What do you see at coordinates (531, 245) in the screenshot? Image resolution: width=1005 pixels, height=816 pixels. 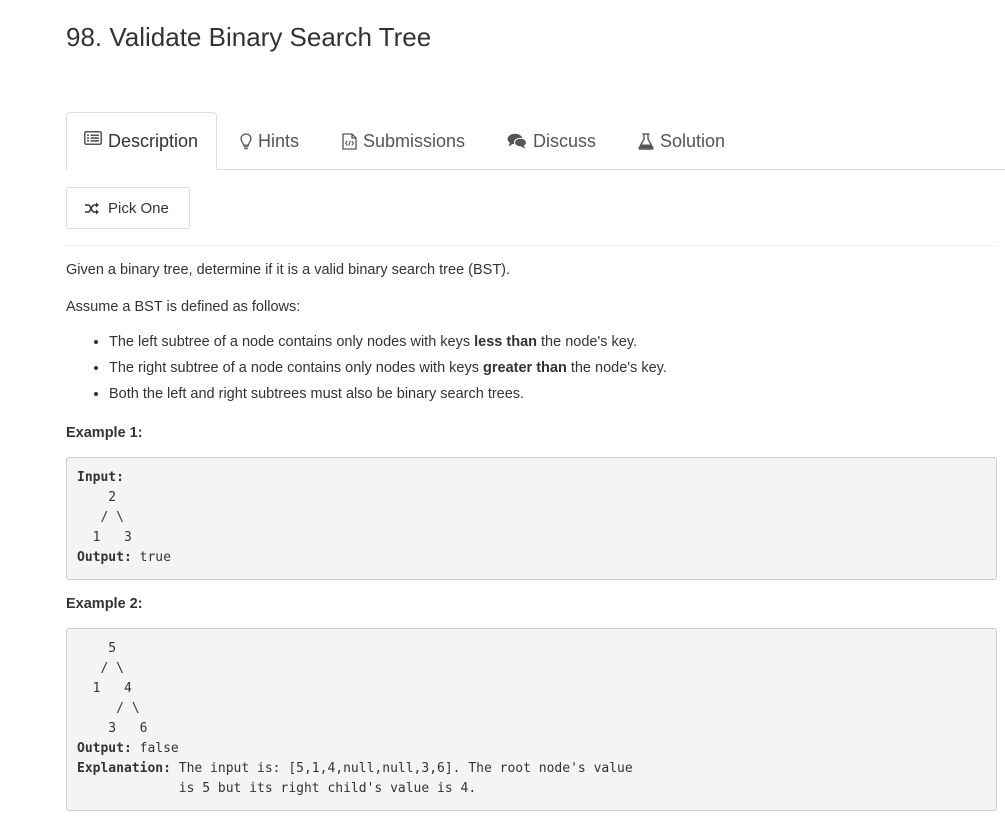 I see `section-divider` at bounding box center [531, 245].